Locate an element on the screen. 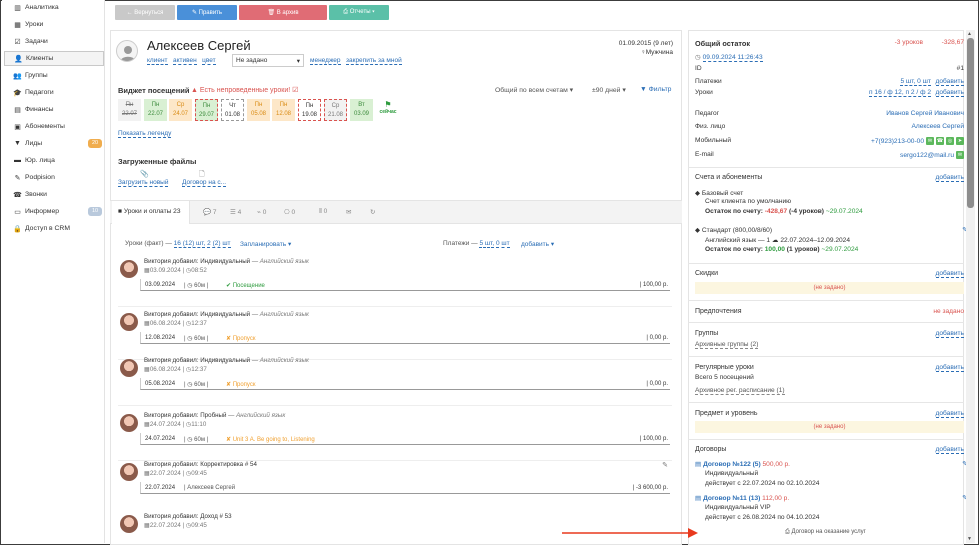  group-icon: 👥 is located at coordinates (17, 76).